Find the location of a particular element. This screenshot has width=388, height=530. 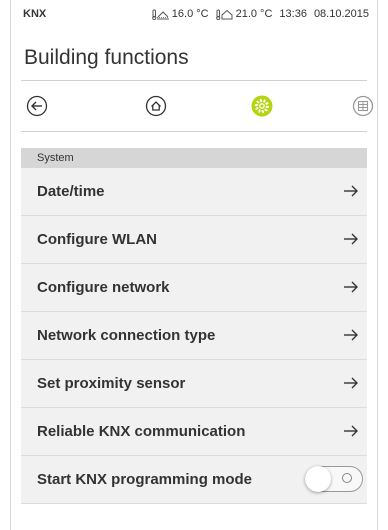

status-bar: KNX 16.0 °C 21.0 °C 13:36 08.10.2015 is located at coordinates (196, 16).